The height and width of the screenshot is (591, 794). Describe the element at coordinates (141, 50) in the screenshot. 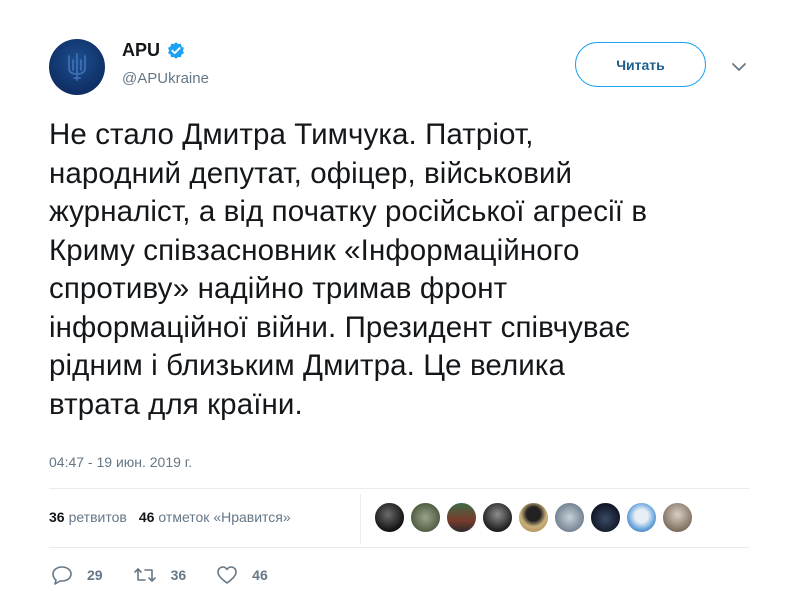

I see `account-name: APU` at that location.